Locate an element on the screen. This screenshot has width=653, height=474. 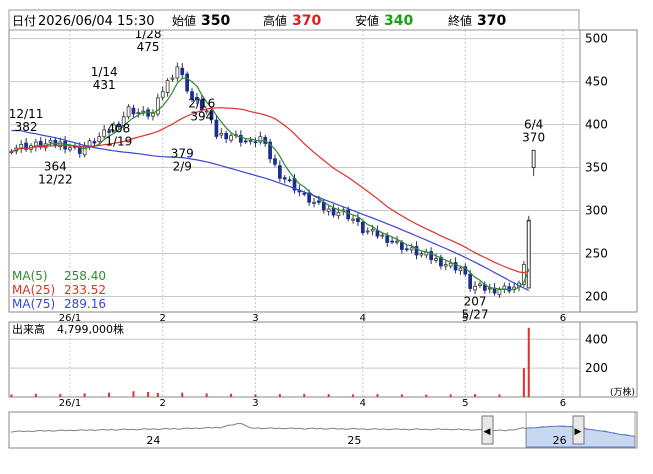
low-value: 340 is located at coordinates (398, 21).